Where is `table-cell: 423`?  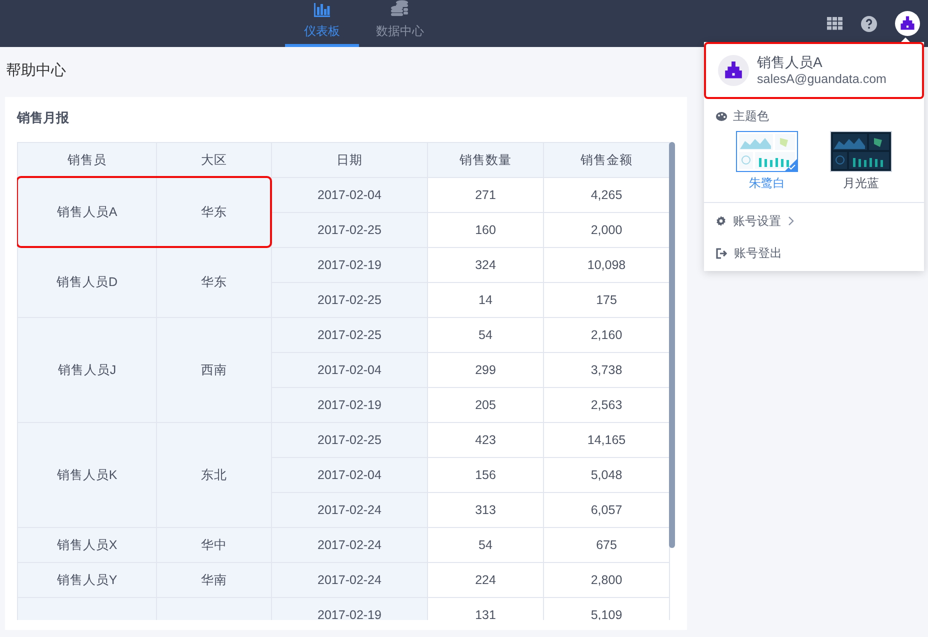
table-cell: 423 is located at coordinates (486, 440).